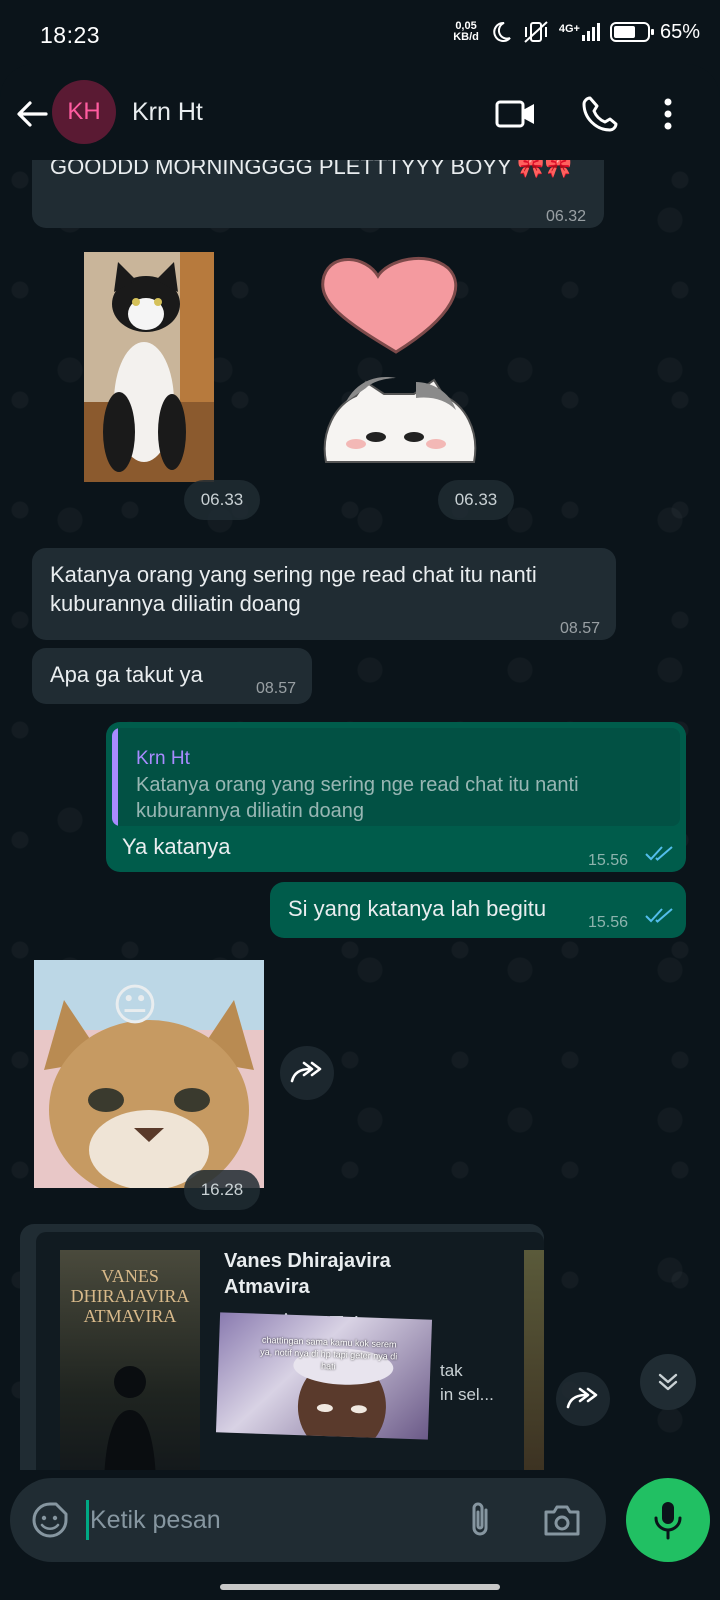 The height and width of the screenshot is (1600, 720). Describe the element at coordinates (222, 1190) in the screenshot. I see `message-time-pill: 16.28` at that location.